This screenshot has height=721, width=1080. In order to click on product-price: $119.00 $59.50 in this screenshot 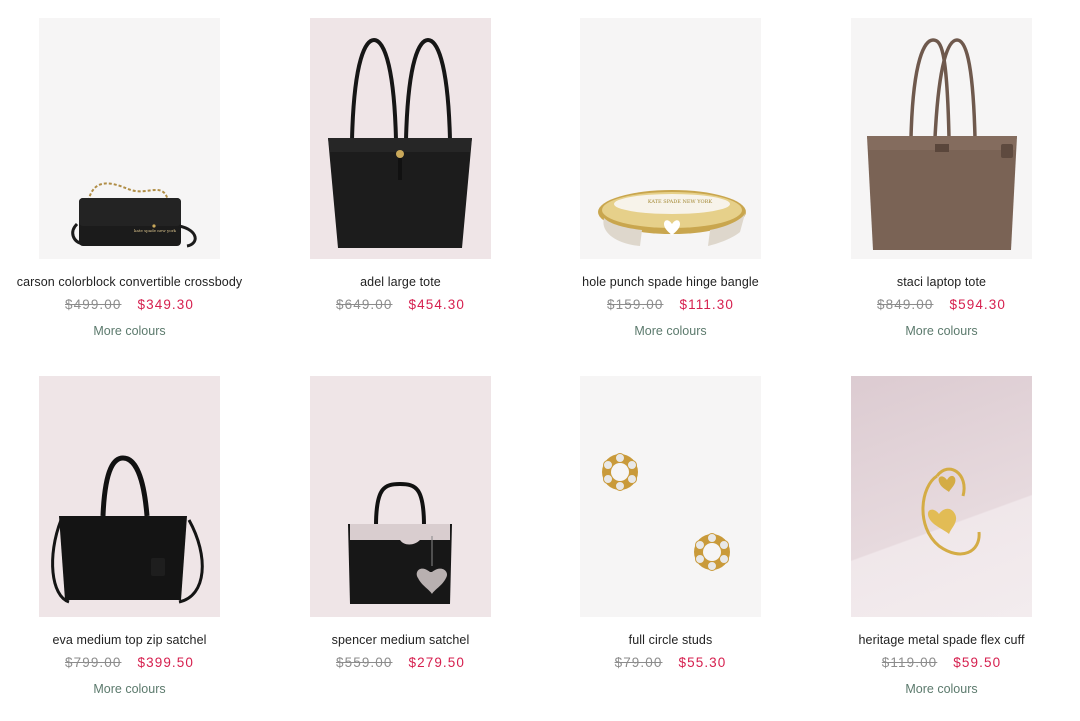, I will do `click(941, 663)`.